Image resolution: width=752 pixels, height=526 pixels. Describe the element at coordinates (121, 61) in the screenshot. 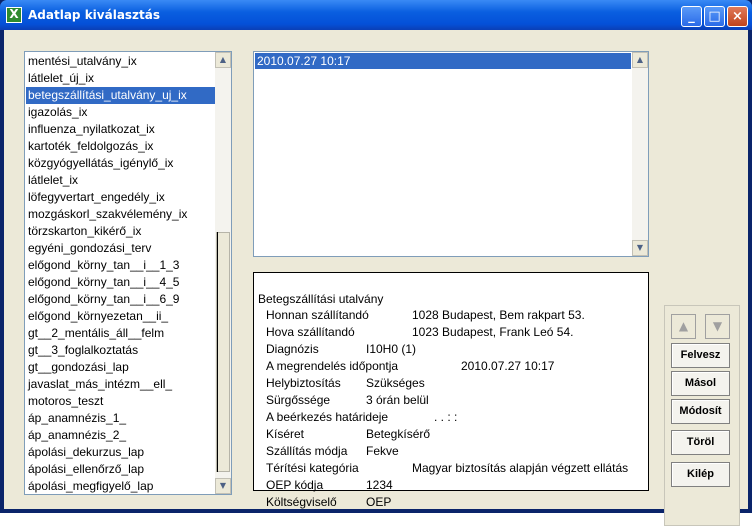

I see `form-list-item: mentési_utalvány_ix` at that location.